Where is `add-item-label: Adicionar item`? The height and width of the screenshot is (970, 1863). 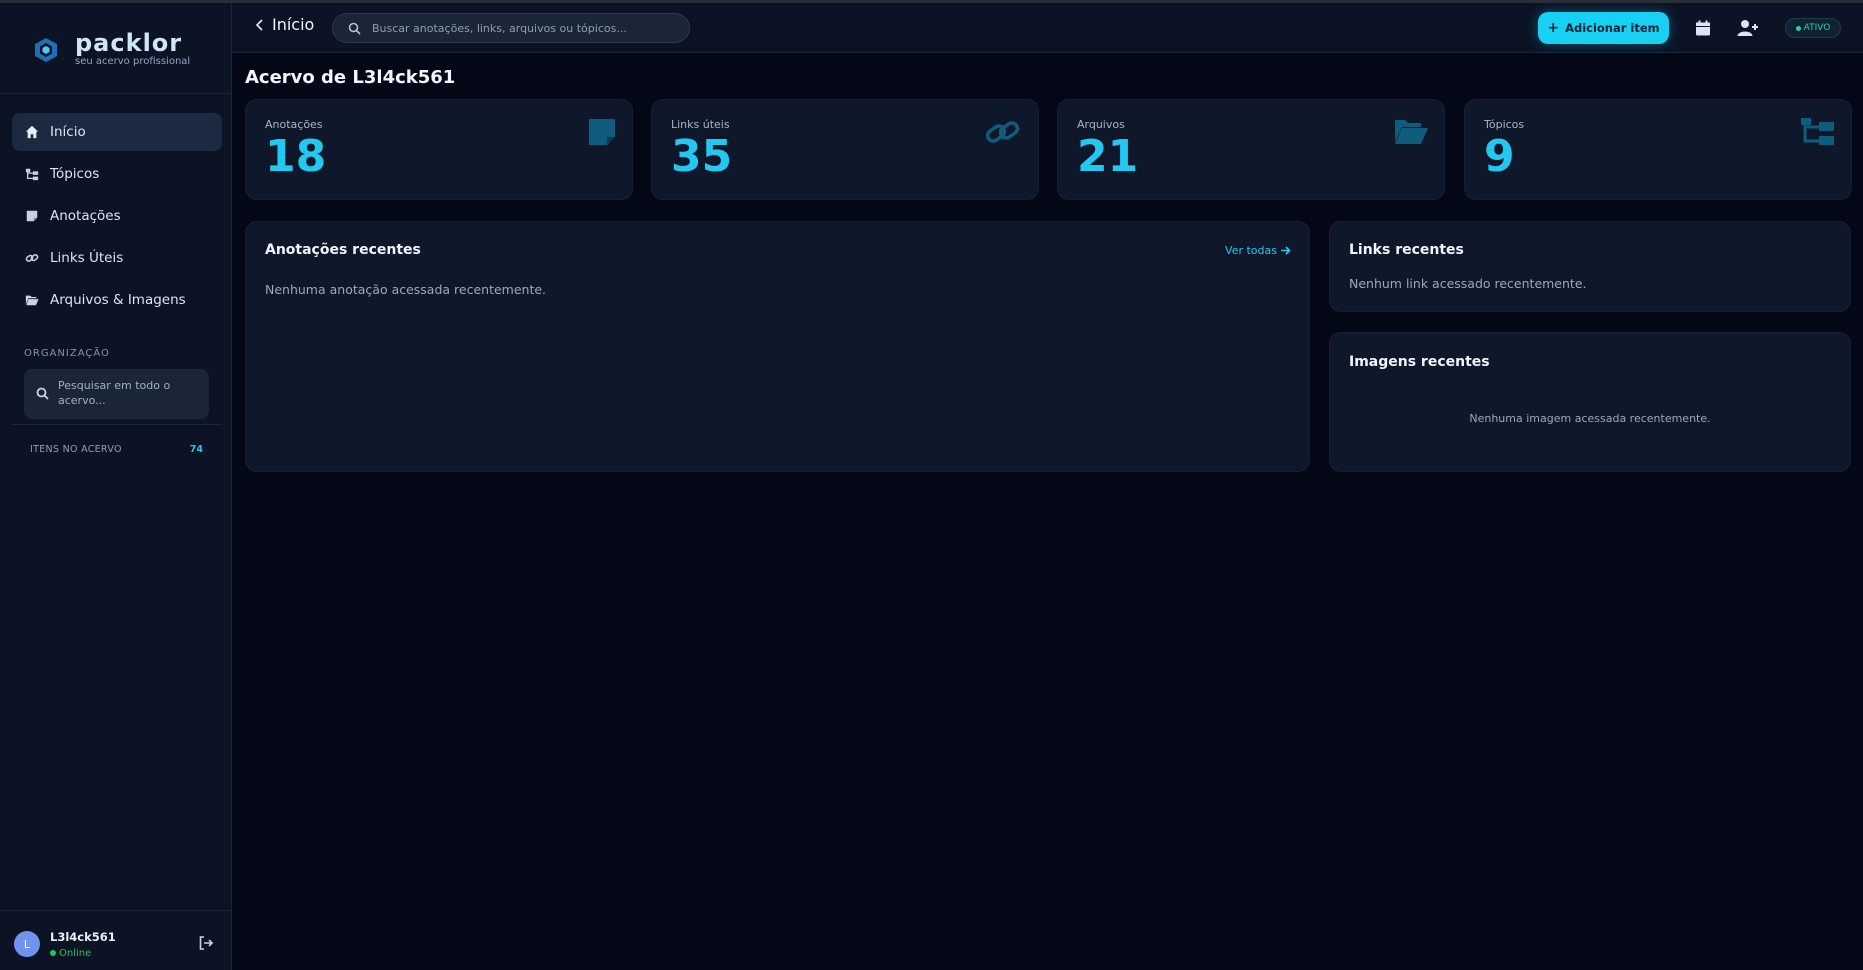
add-item-label: Adicionar item is located at coordinates (1612, 28).